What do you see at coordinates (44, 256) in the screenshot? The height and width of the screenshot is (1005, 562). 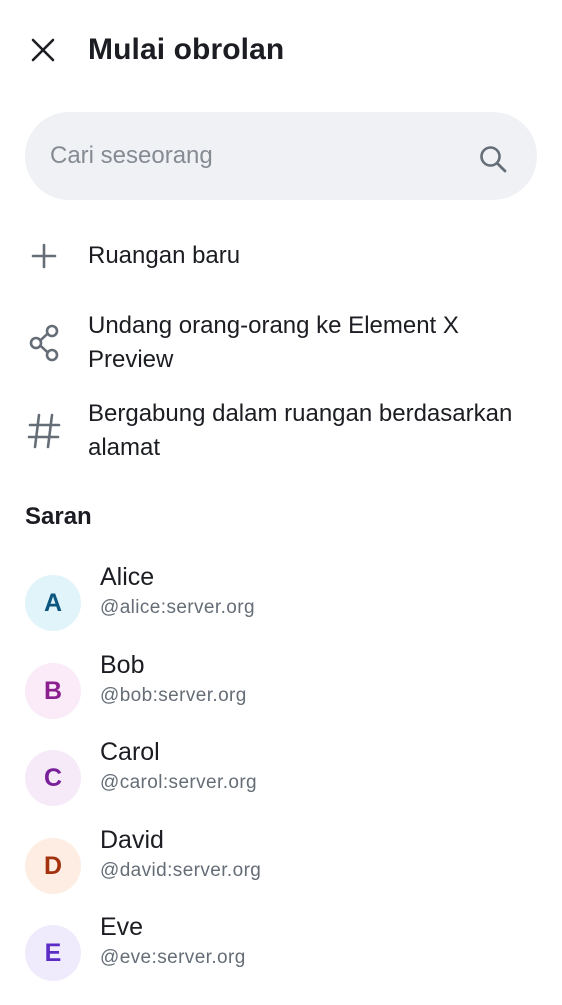 I see `plus-icon` at bounding box center [44, 256].